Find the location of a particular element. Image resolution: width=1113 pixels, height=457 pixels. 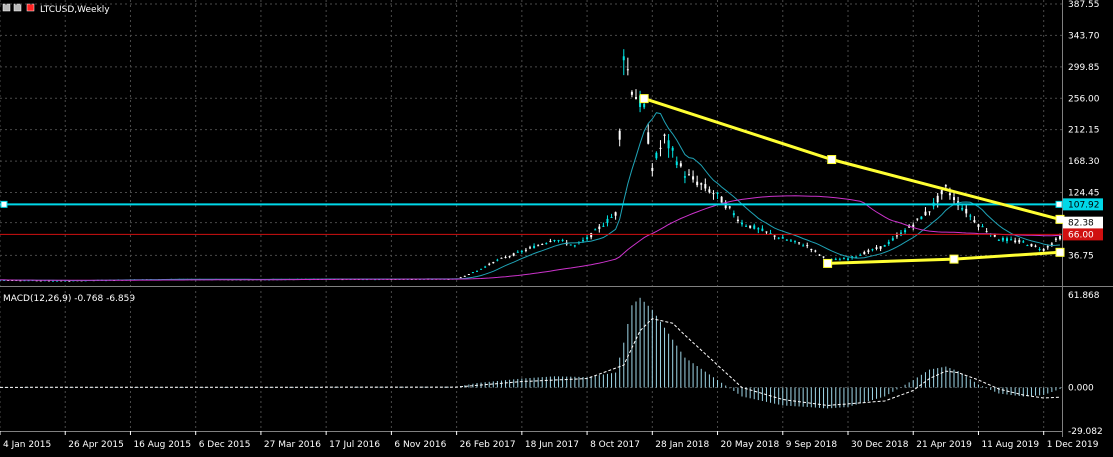

x-axis-line is located at coordinates (531, 431).